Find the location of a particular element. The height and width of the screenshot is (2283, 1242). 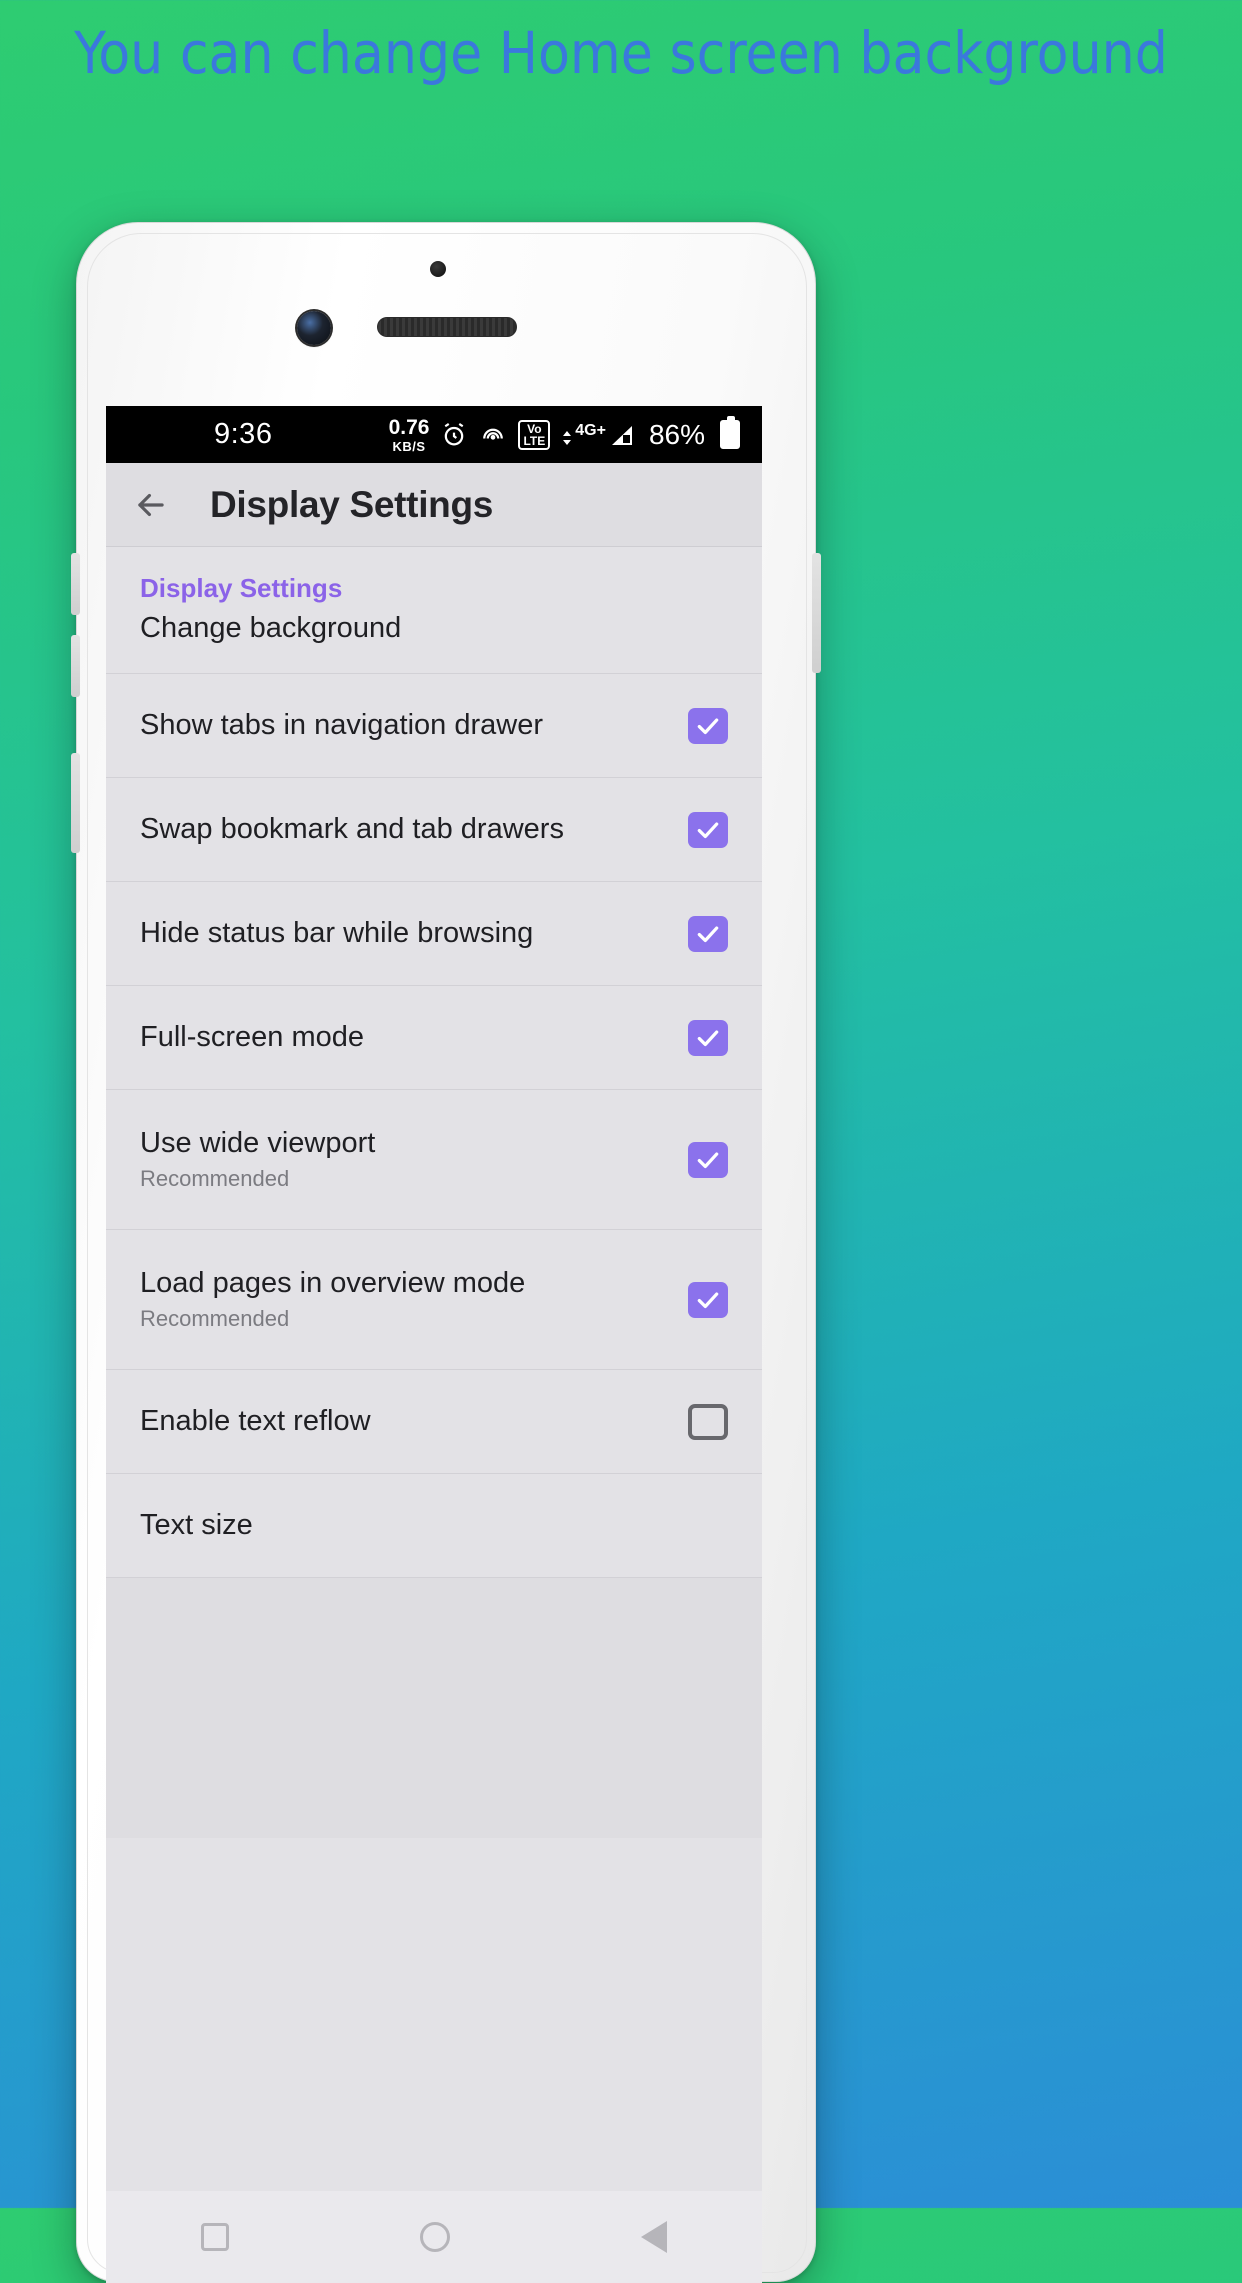

row-texts: Enable text reflow is located at coordinates (255, 1421).